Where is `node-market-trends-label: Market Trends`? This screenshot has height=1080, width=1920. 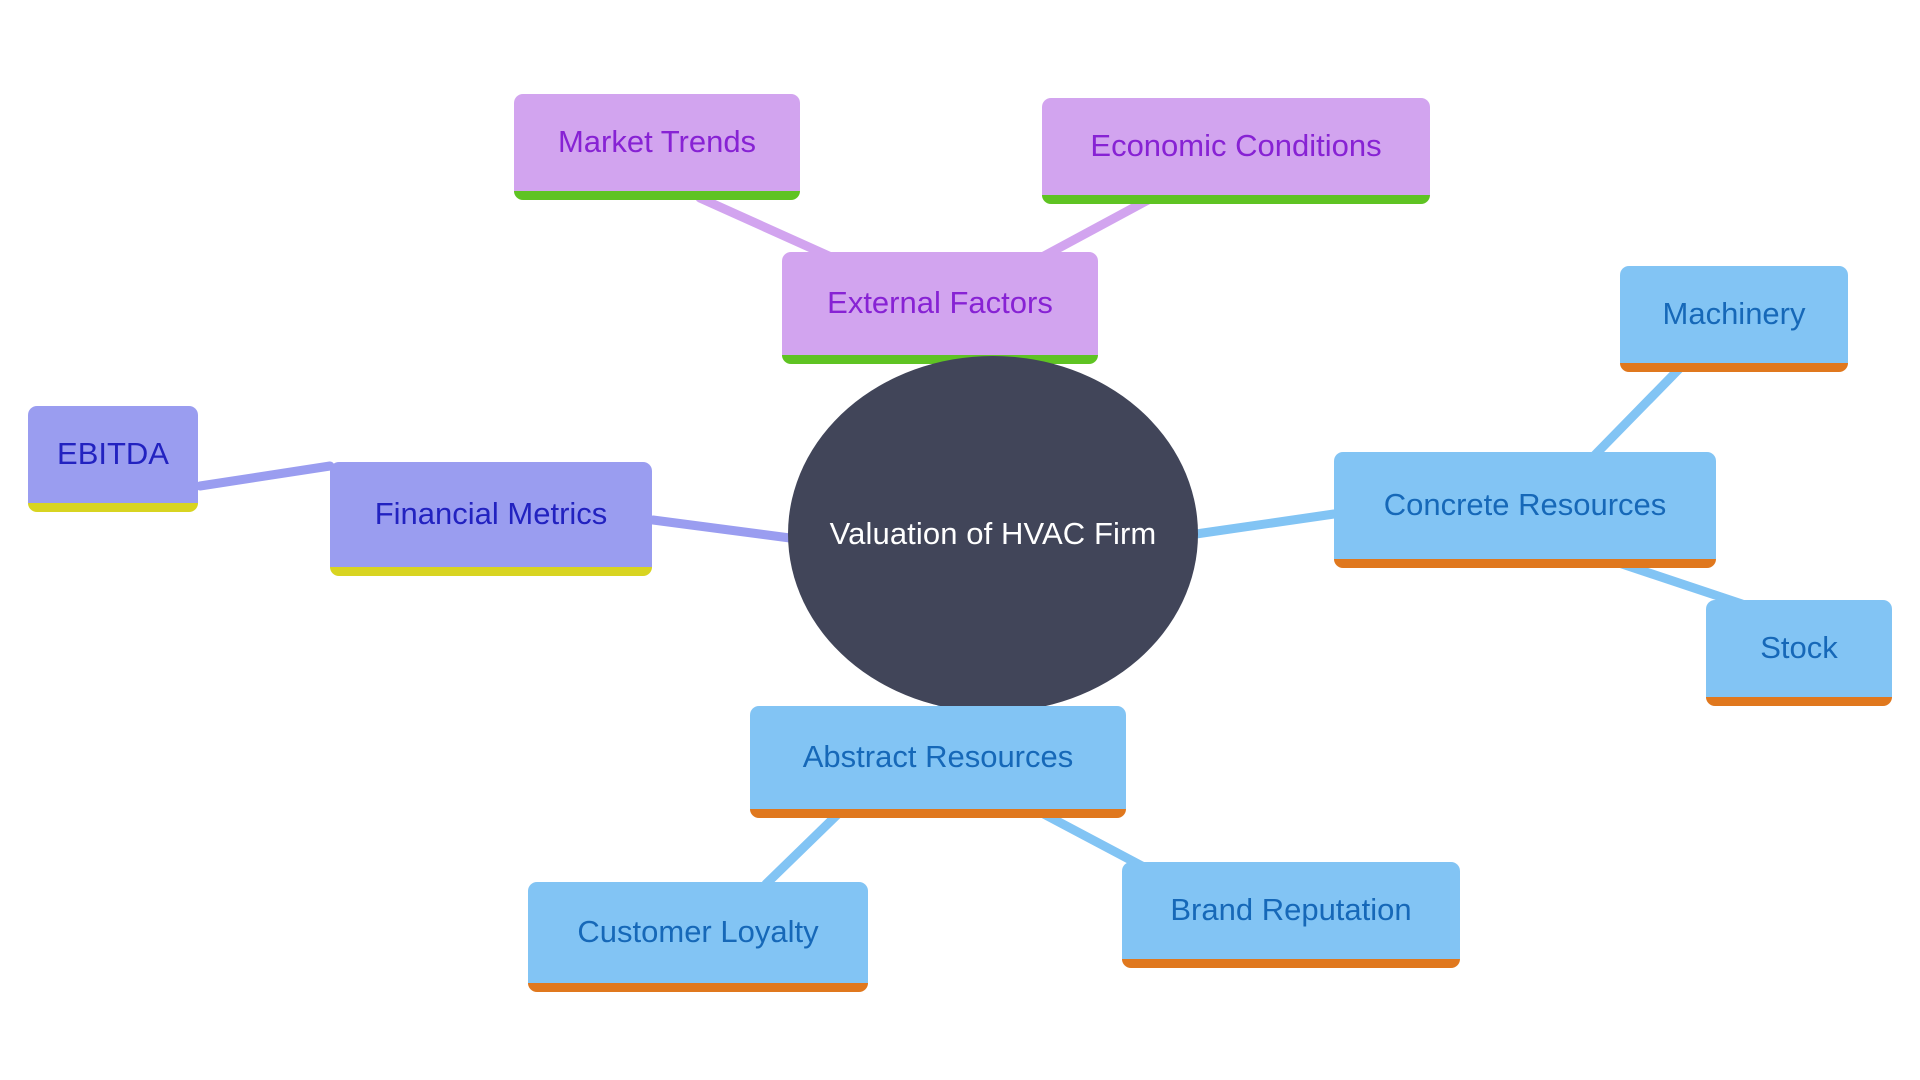
node-market-trends-label: Market Trends is located at coordinates (657, 142).